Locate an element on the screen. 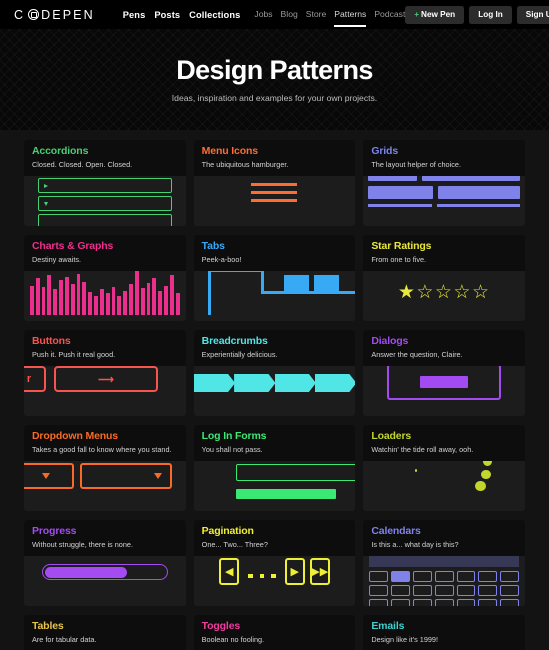 The width and height of the screenshot is (549, 650). pattern-card: Tabs Peek-a-boo! is located at coordinates (274, 278).